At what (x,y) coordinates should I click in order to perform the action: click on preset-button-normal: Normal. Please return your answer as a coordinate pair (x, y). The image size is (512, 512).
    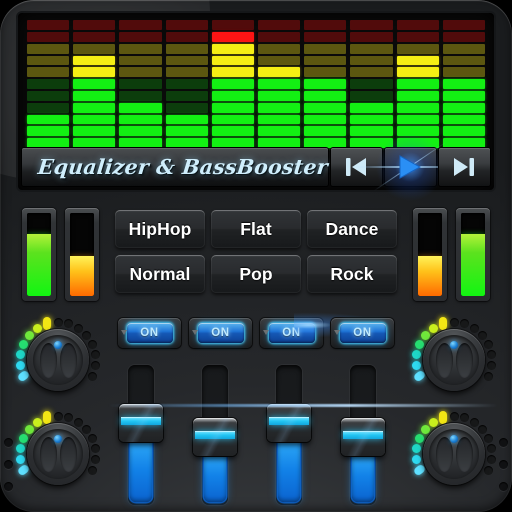
    Looking at the image, I should click on (160, 274).